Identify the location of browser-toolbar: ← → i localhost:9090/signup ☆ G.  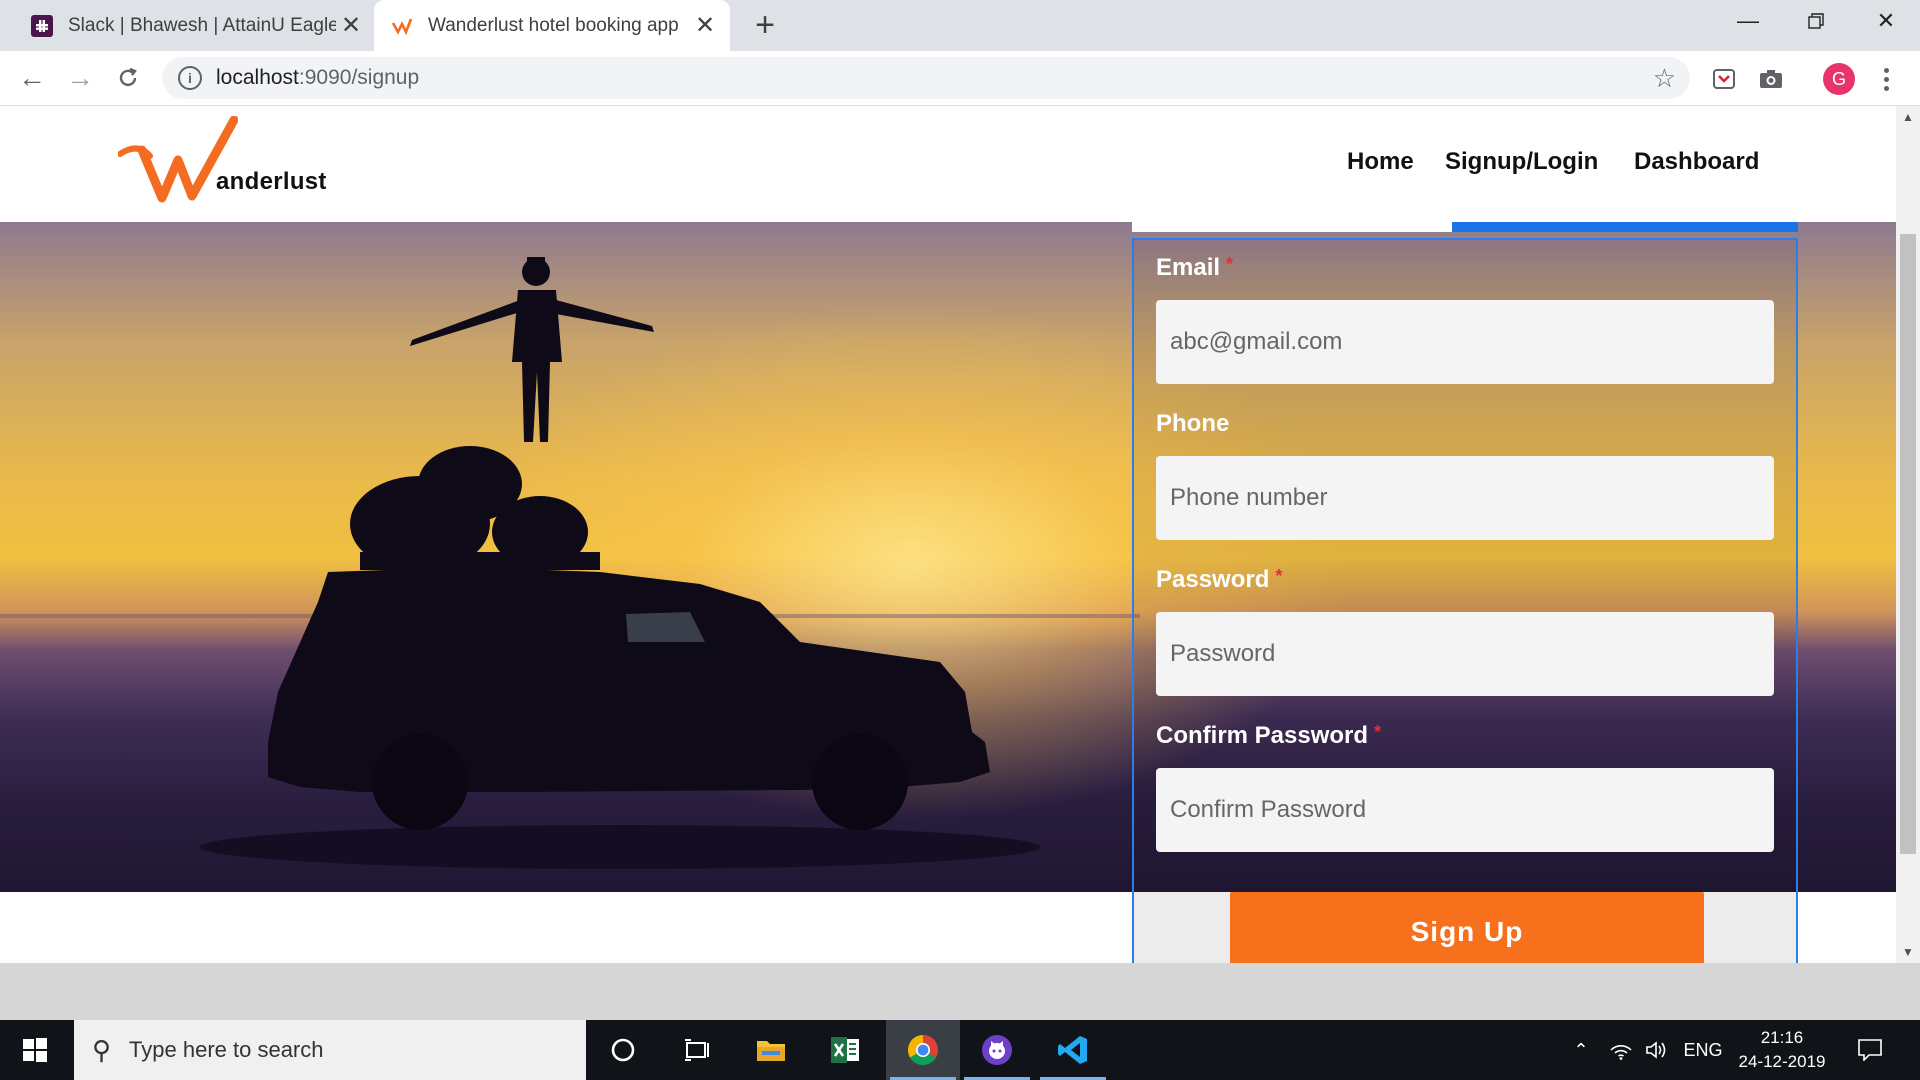
(960, 78).